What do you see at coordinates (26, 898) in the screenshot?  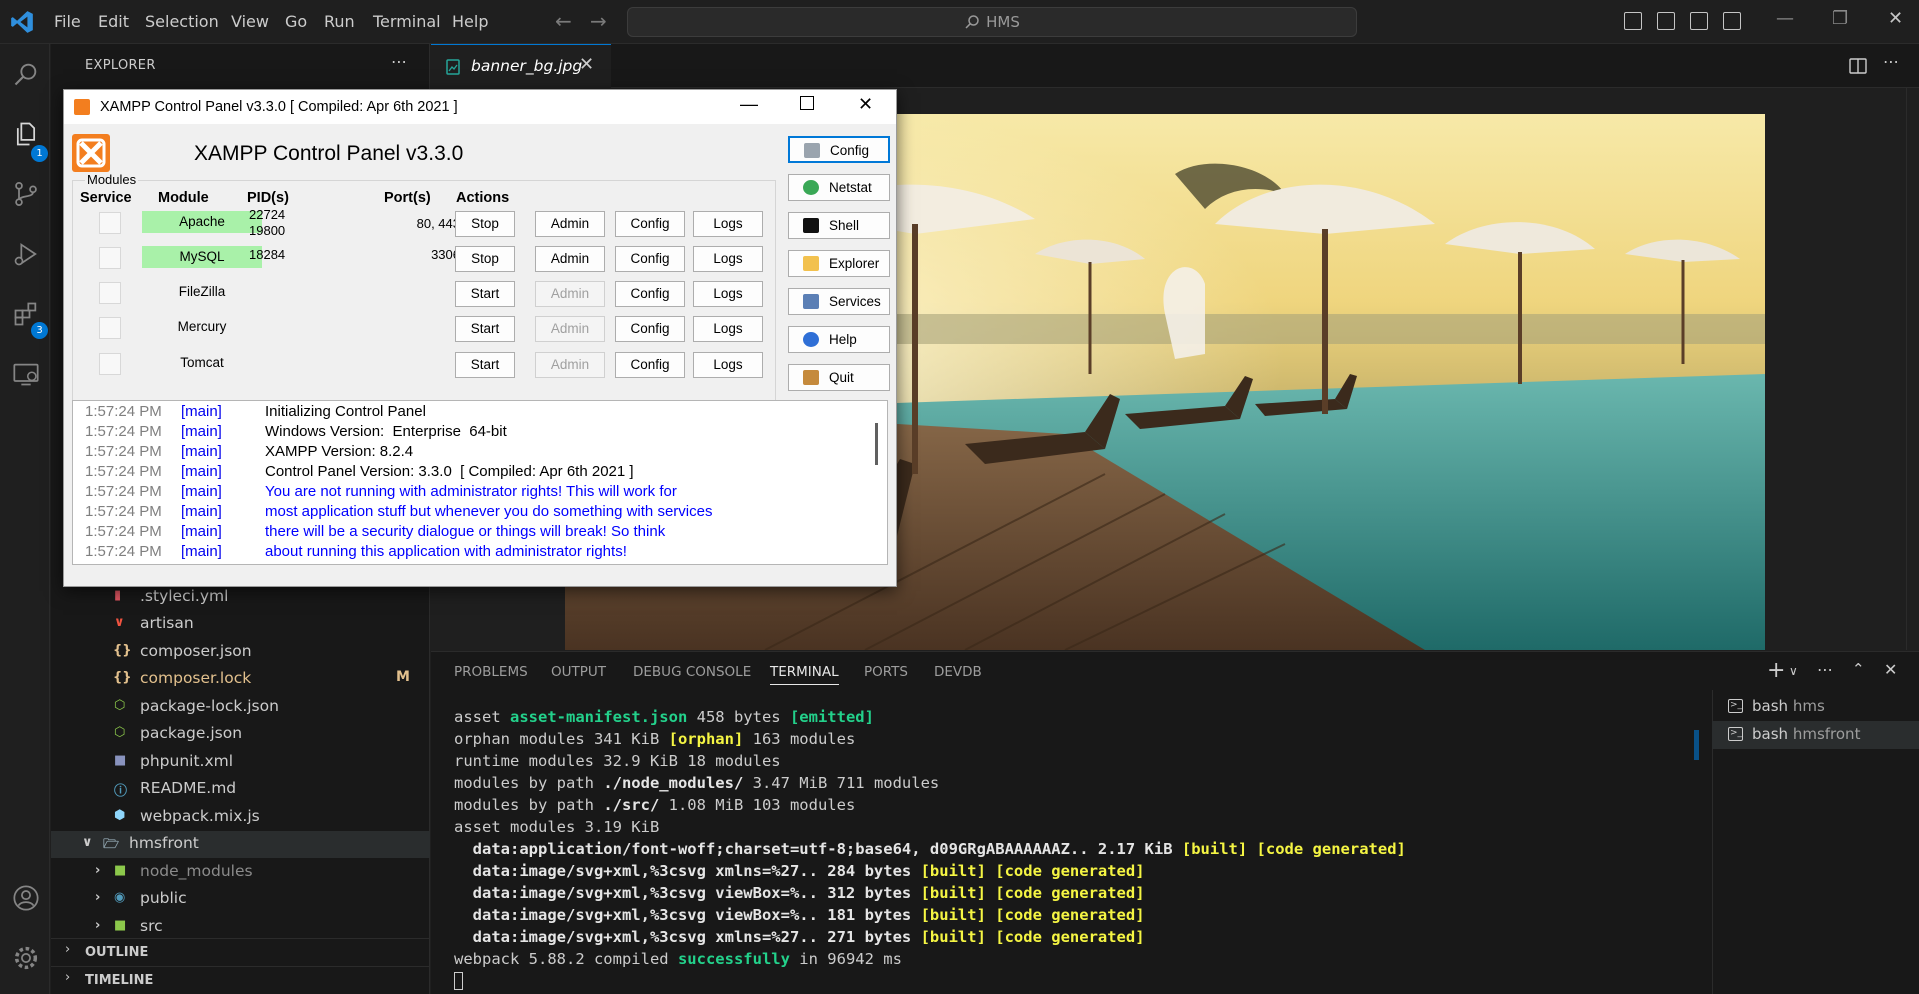 I see `accounts-icon` at bounding box center [26, 898].